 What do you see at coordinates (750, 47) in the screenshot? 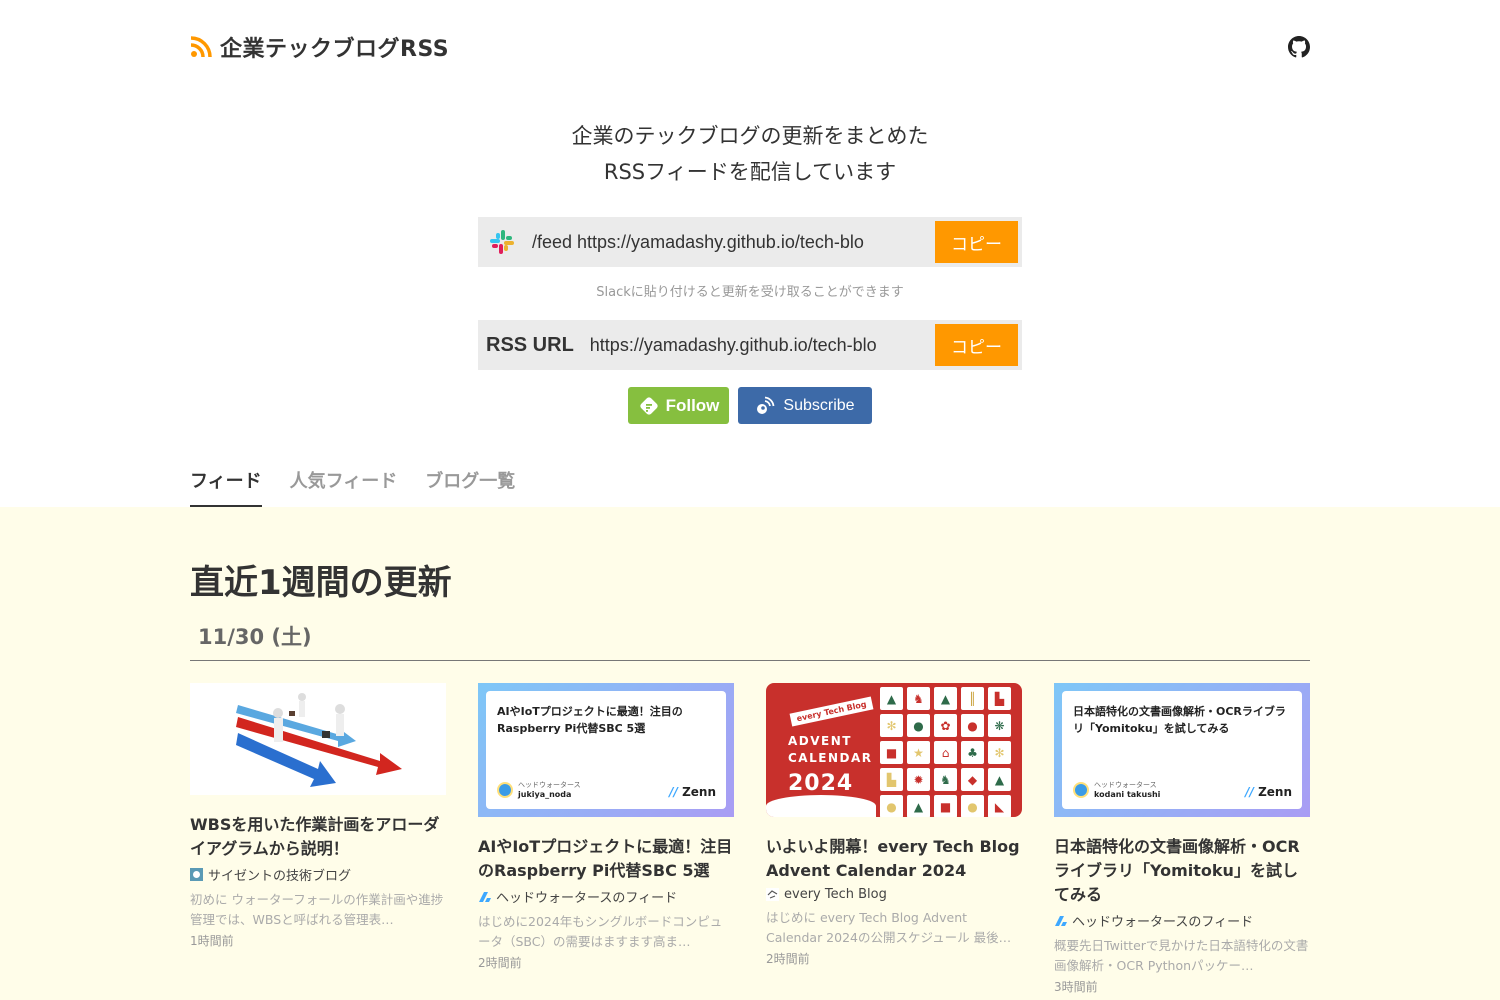
I see `site-header: 企業テックブログRSS` at bounding box center [750, 47].